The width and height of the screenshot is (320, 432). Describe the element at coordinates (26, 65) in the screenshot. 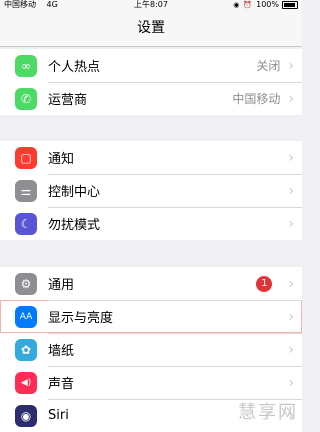

I see `hotspot-icon: ∞` at that location.